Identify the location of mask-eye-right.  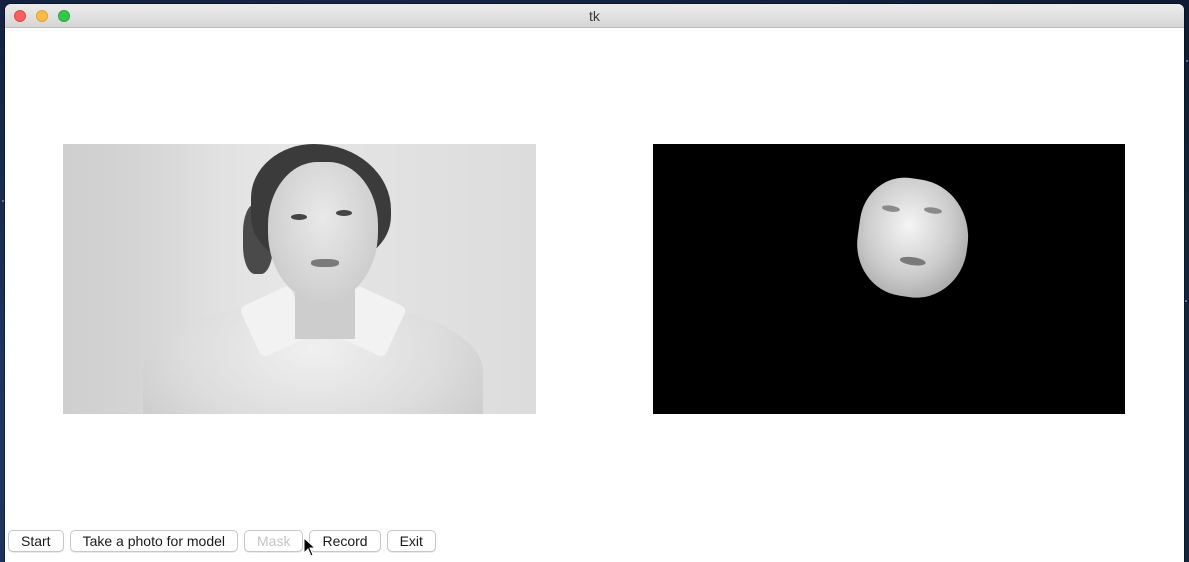
(933, 210).